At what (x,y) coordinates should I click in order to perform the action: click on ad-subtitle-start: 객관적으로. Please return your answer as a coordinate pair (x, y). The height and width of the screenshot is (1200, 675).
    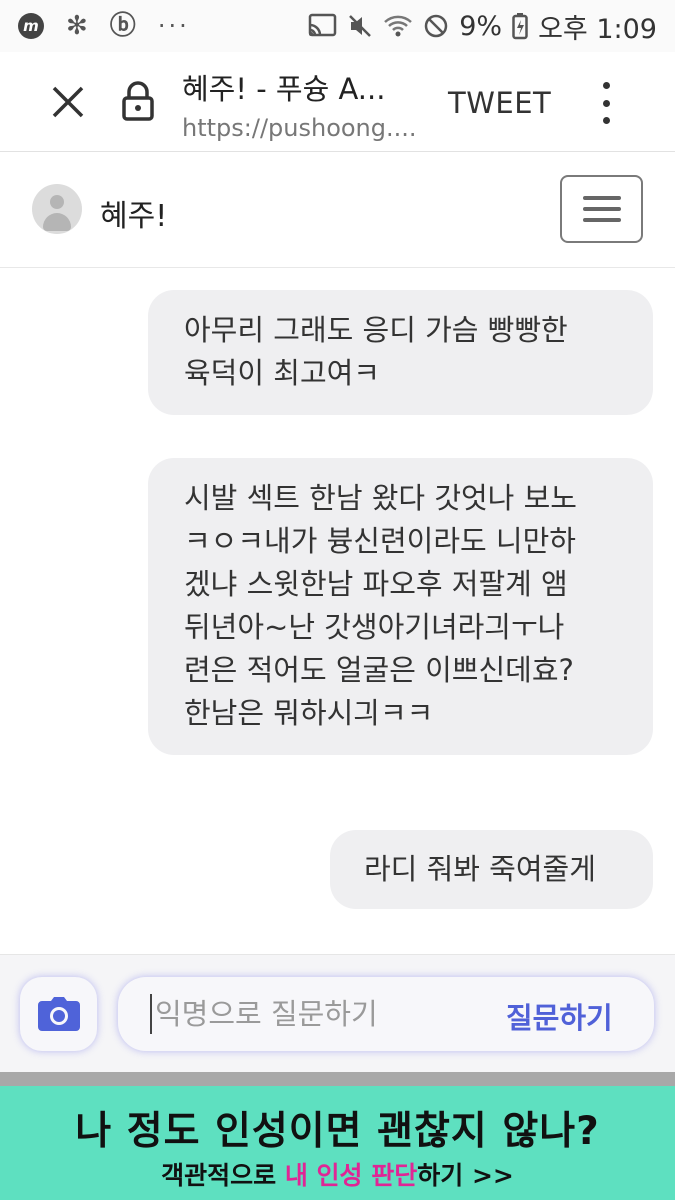
    Looking at the image, I should click on (223, 1175).